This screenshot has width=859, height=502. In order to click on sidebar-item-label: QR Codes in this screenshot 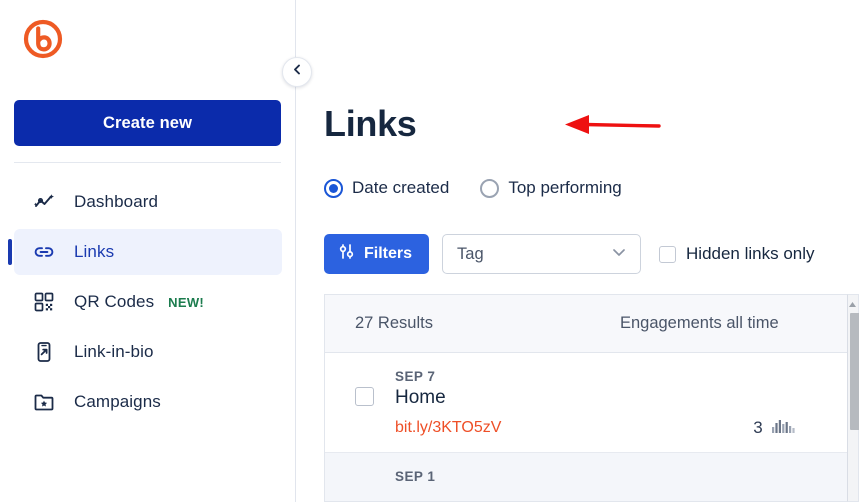, I will do `click(114, 301)`.